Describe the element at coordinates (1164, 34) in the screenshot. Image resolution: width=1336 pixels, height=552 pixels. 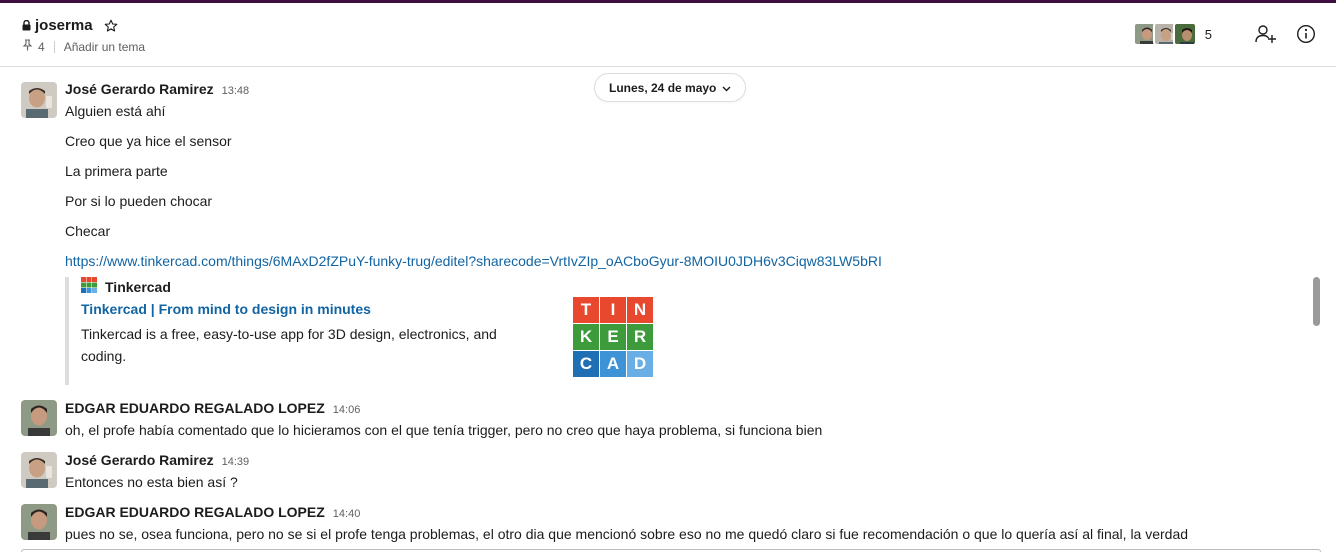
I see `member-avatars-button` at that location.